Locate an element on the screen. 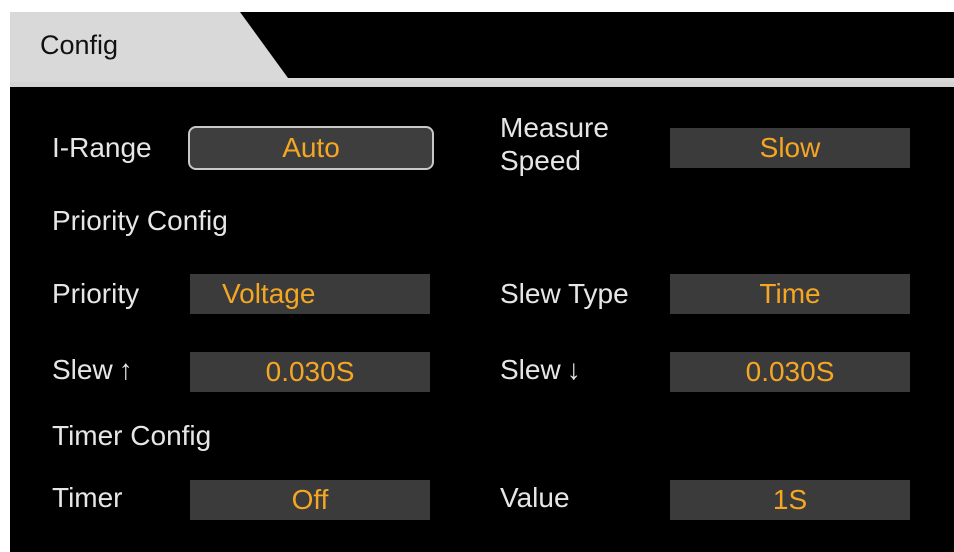 The height and width of the screenshot is (552, 954). priority-label: Priority is located at coordinates (96, 293).